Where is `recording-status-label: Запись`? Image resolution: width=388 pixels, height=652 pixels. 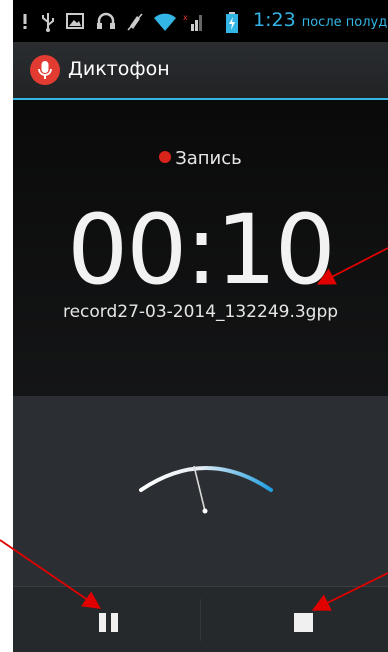 recording-status-label: Запись is located at coordinates (208, 158).